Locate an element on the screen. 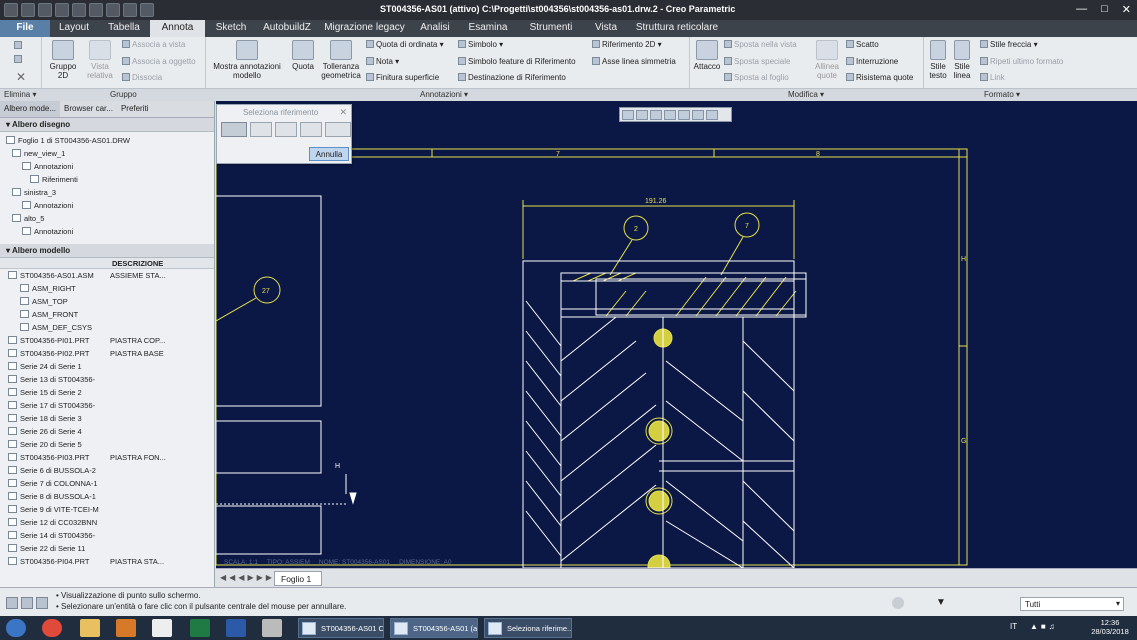 This screenshot has width=1137, height=640. fullscreen-icon is located at coordinates (42, 603).